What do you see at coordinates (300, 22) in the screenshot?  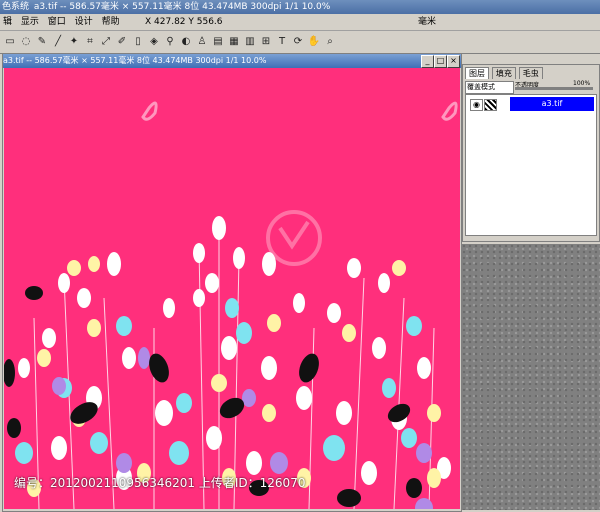 I see `menu-bar: 辑 显示 窗口 设计 帮助 X 427.82 Y 556.6 毫米` at bounding box center [300, 22].